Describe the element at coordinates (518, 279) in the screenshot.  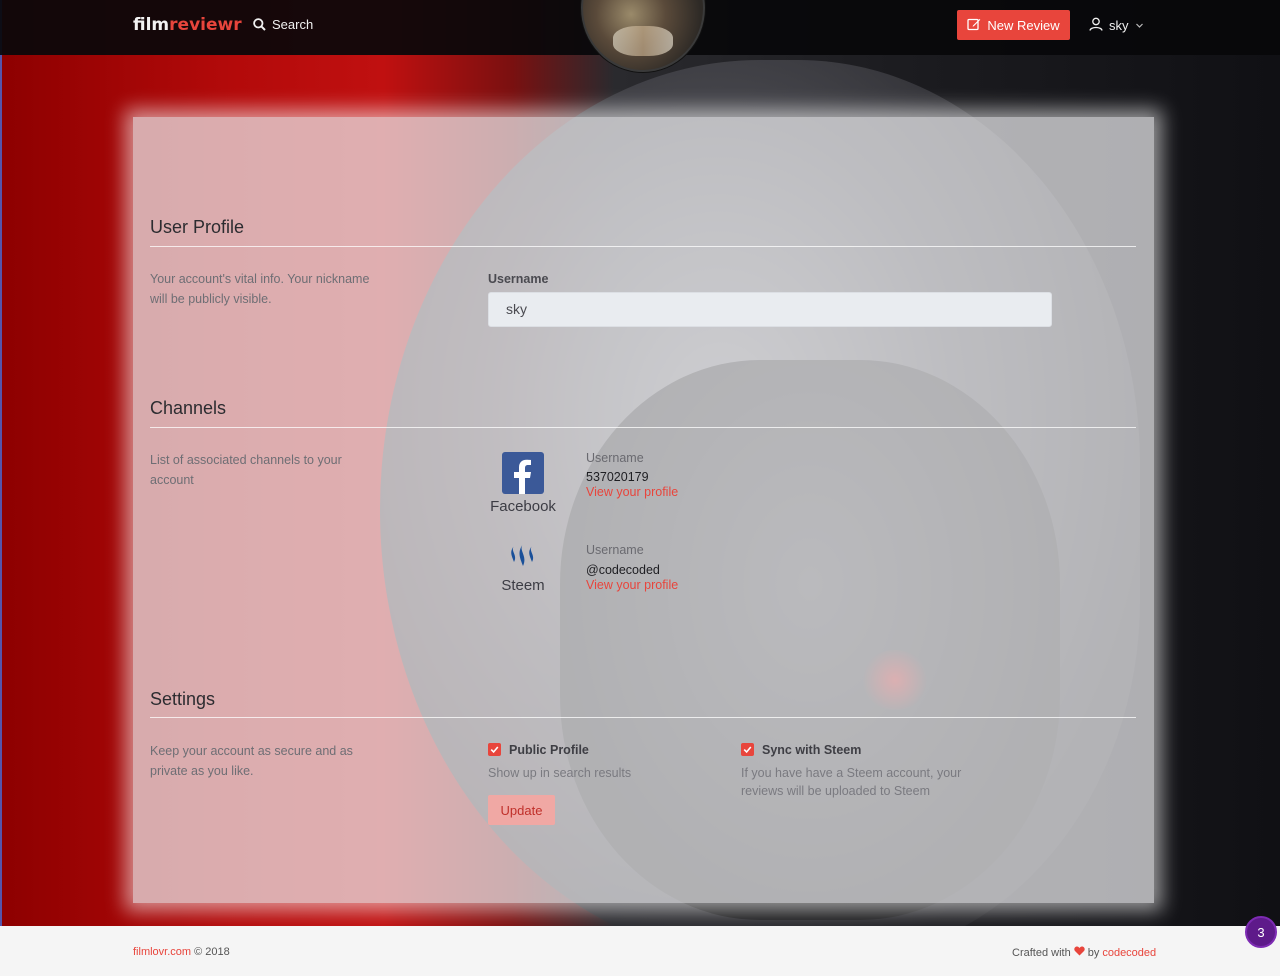
I see `username-label: Username` at that location.